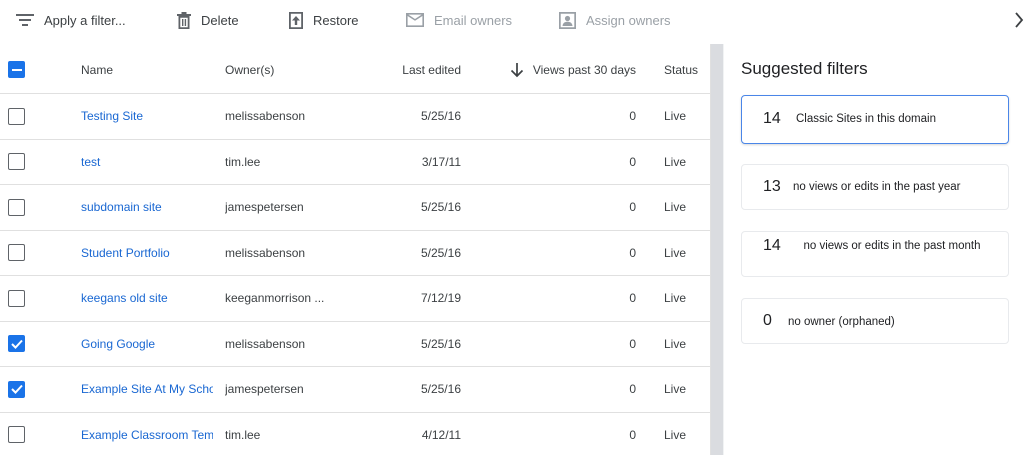  I want to click on site-name-link: Student Portfolio, so click(147, 253).